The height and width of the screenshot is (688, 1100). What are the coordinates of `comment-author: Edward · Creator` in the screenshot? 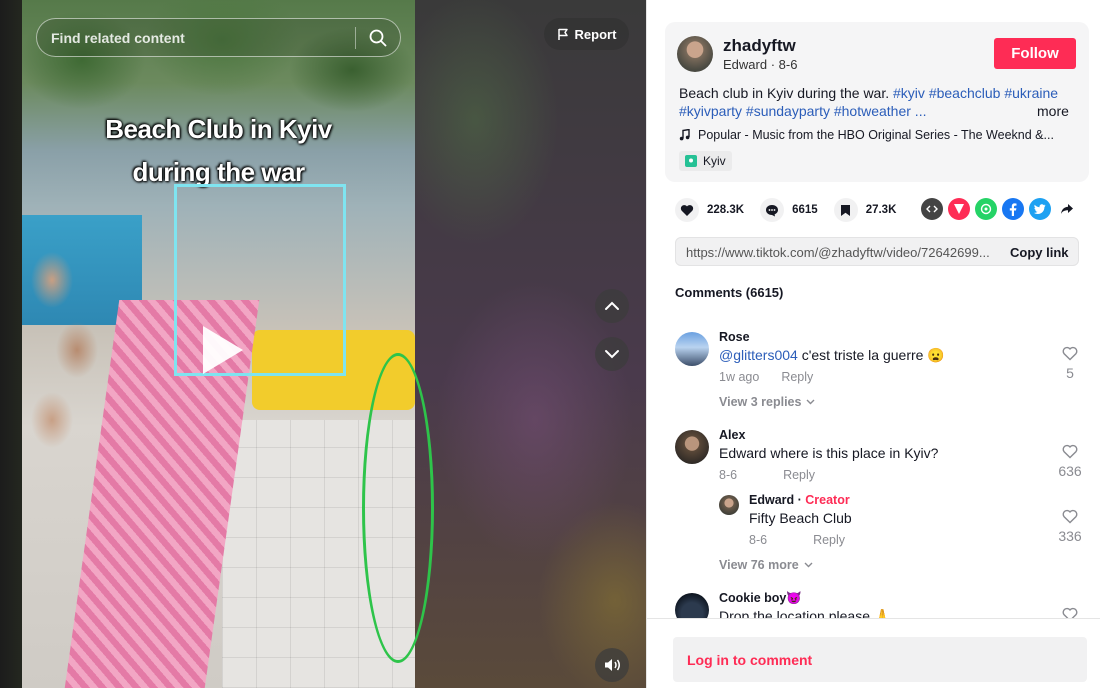 It's located at (799, 500).